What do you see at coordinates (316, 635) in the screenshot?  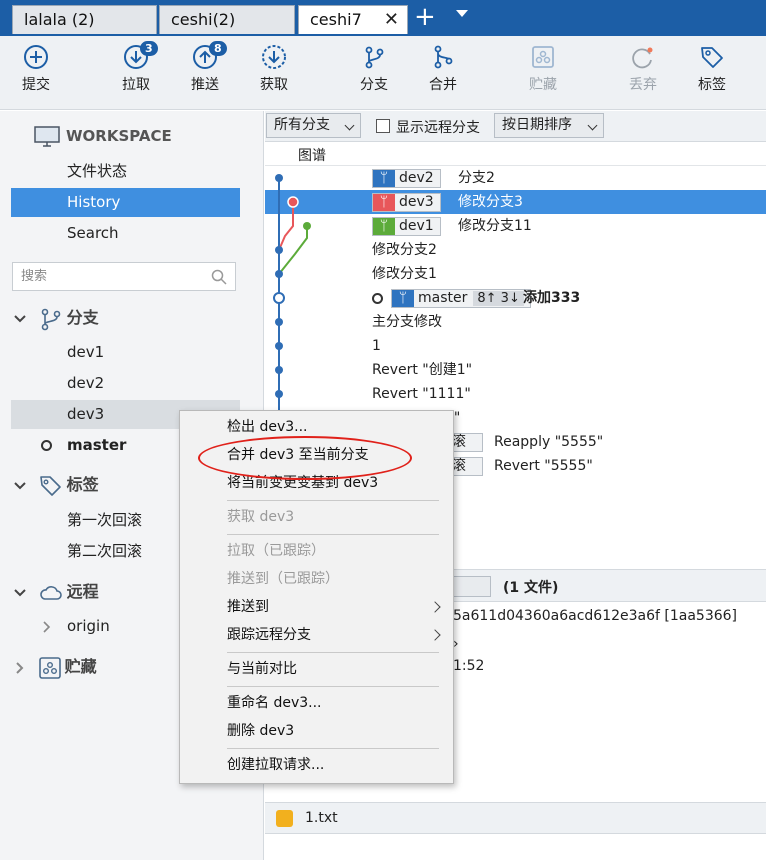 I see `menu-item-track-remote: 跟踪远程分支` at bounding box center [316, 635].